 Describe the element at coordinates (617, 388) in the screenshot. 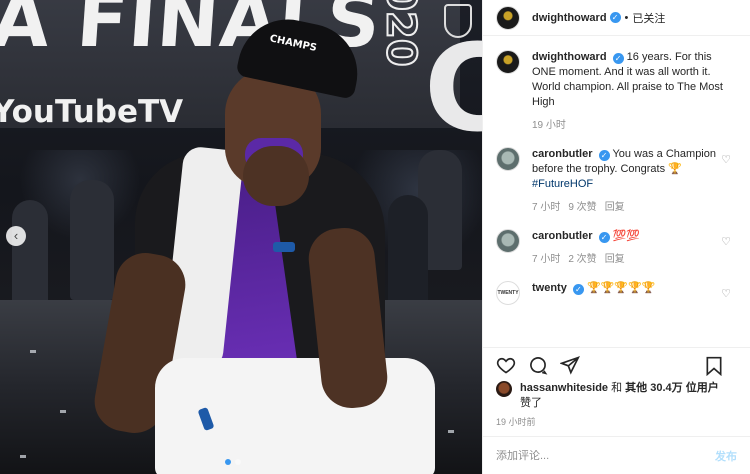

I see `likes-conjunction: 和` at that location.